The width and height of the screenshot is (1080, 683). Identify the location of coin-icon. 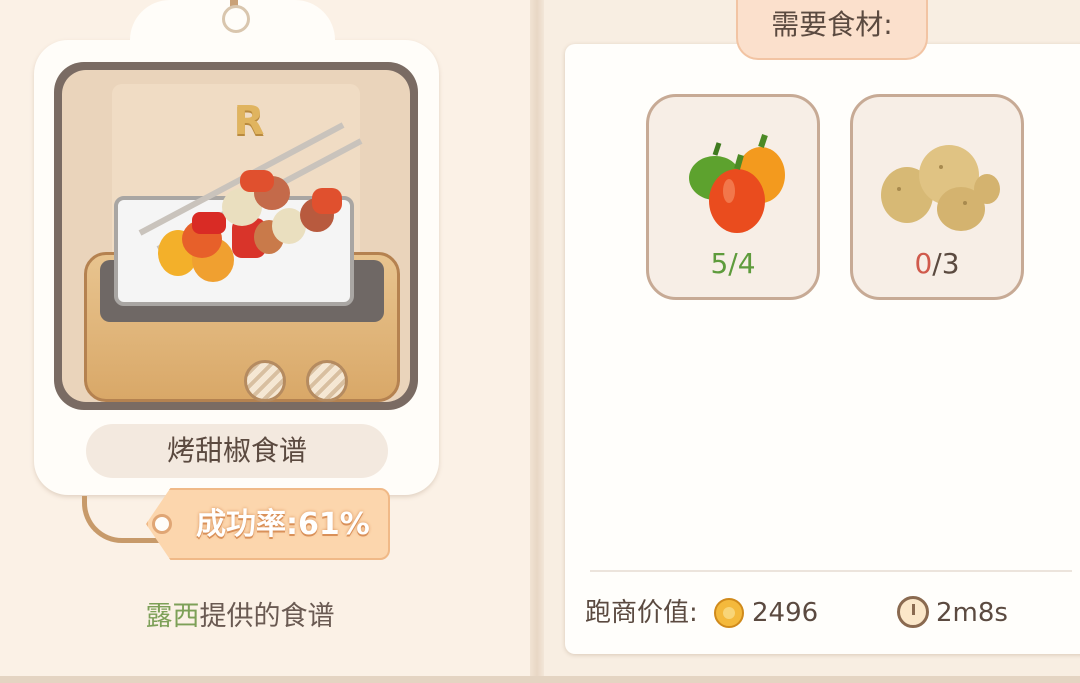
(729, 613).